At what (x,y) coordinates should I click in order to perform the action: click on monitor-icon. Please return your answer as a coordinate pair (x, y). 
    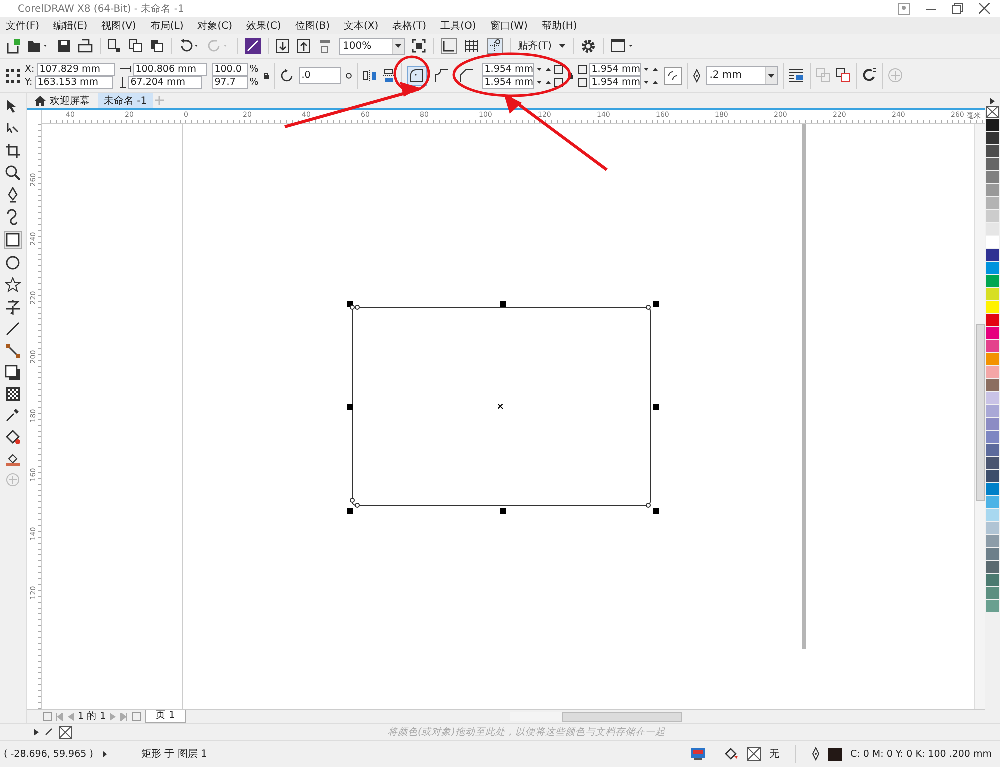
    Looking at the image, I should click on (698, 754).